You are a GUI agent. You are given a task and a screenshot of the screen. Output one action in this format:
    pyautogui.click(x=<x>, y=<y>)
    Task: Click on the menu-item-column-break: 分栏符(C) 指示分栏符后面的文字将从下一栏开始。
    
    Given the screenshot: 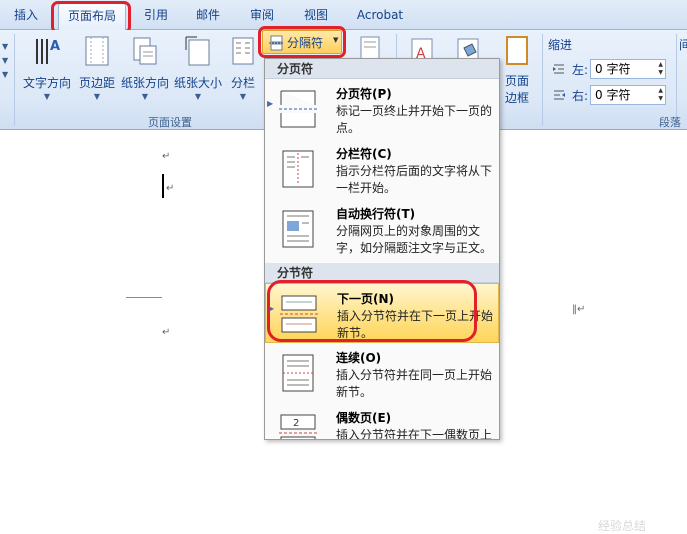 What is the action you would take?
    pyautogui.click(x=382, y=169)
    